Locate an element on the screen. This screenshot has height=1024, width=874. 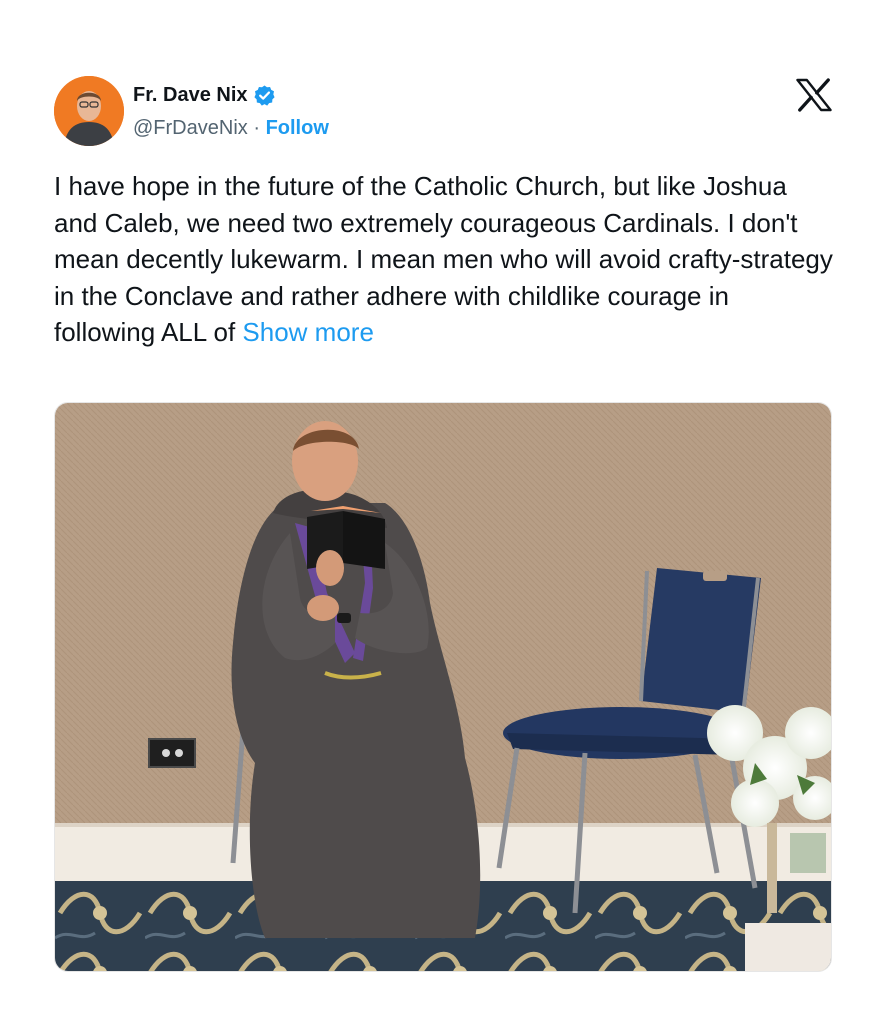
show-more-link: Show more is located at coordinates (308, 332).